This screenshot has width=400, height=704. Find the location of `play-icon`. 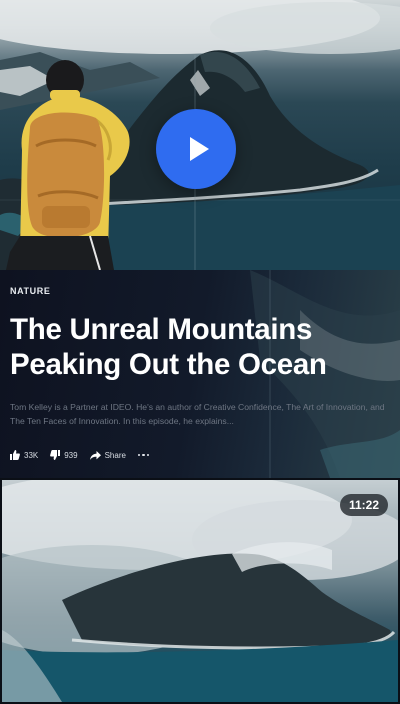

play-icon is located at coordinates (199, 149).